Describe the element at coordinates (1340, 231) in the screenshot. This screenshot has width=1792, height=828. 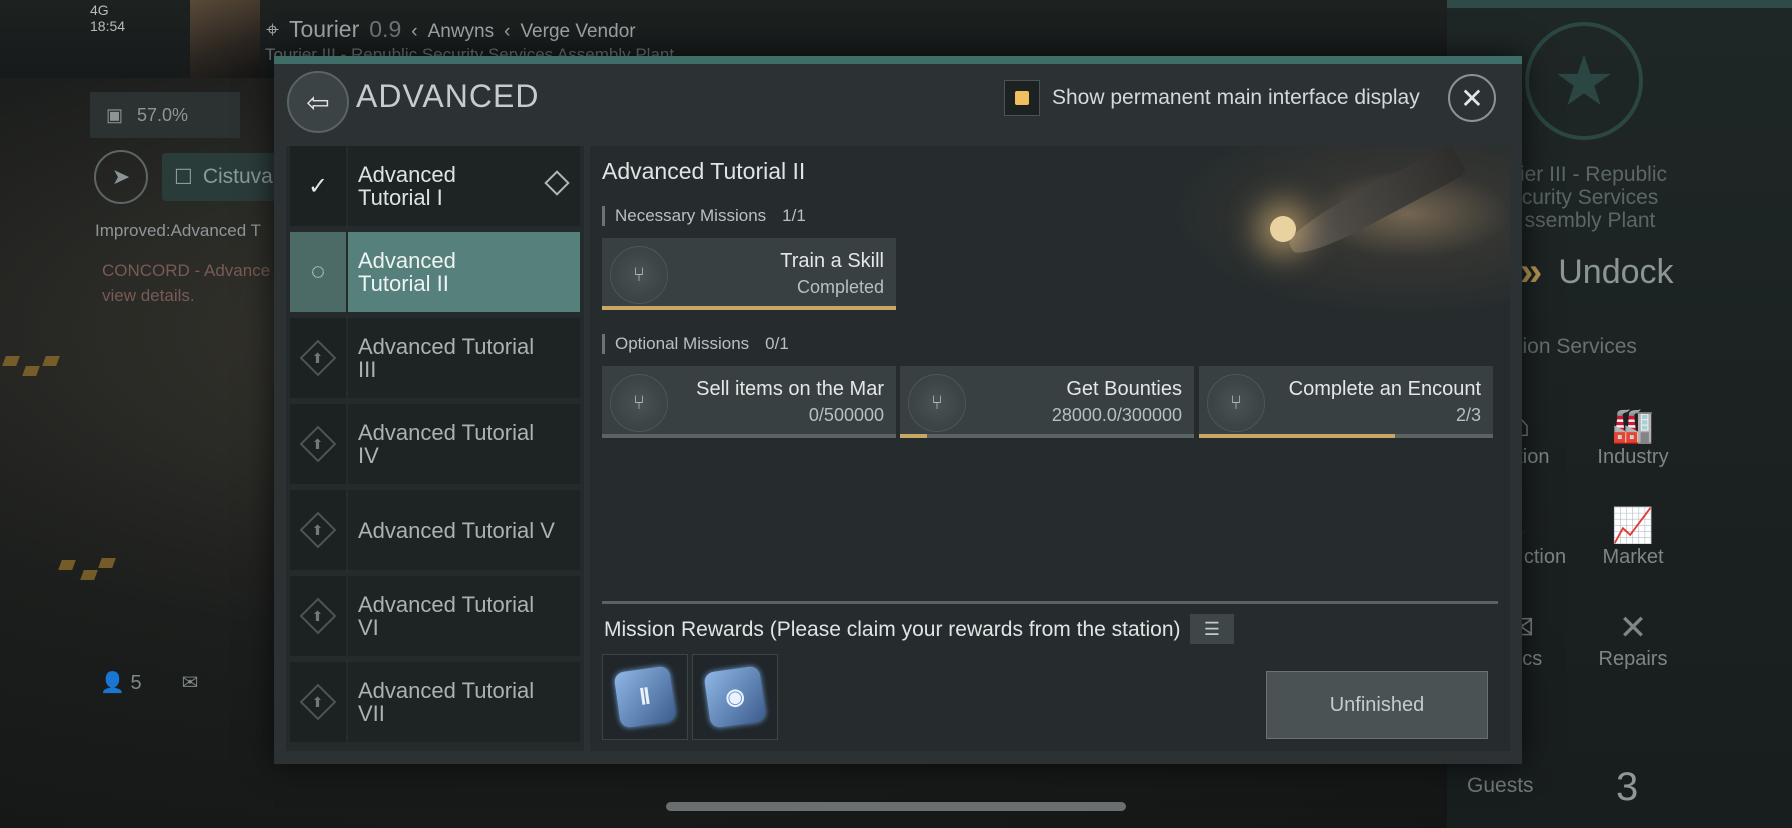
I see `ship-artwork` at that location.